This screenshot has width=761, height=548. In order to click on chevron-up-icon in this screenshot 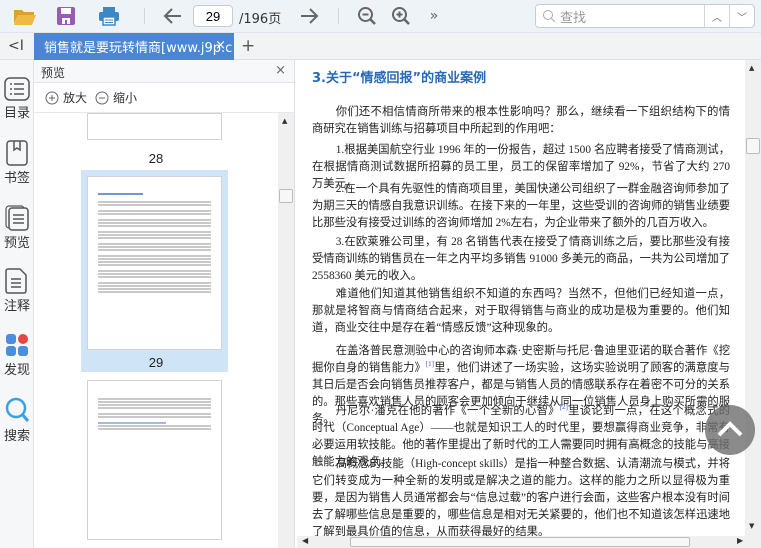, I will do `click(730, 429)`.